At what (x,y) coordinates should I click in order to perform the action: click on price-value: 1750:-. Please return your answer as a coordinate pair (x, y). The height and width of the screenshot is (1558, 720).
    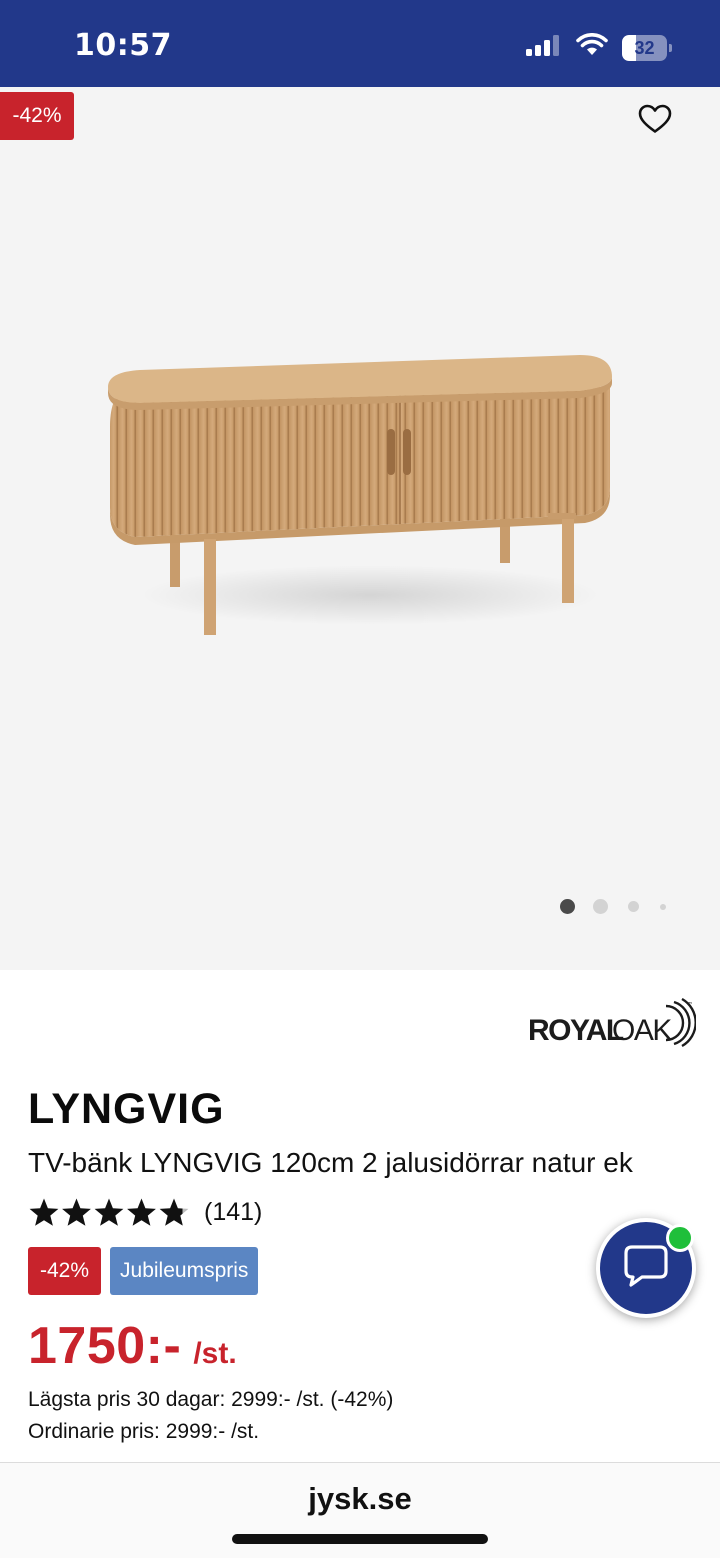
    Looking at the image, I should click on (105, 1346).